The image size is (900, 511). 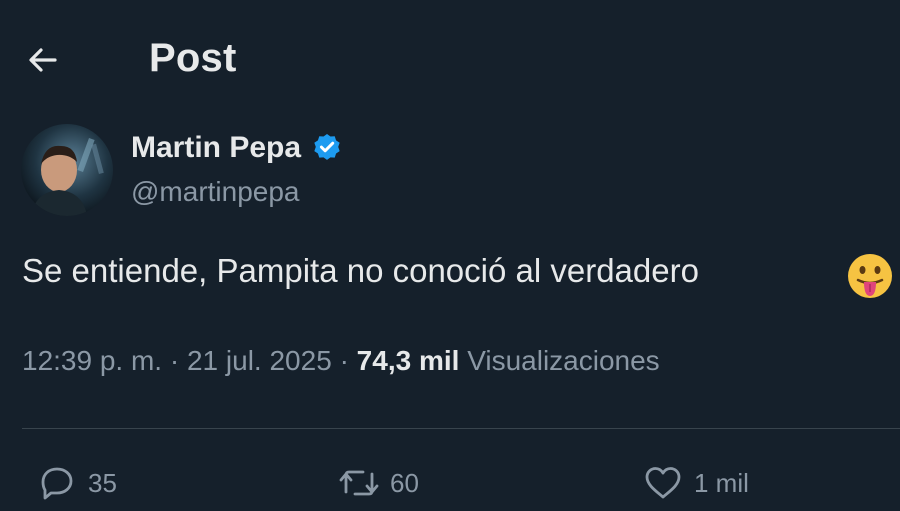 I want to click on repost-button: 60, so click(x=377, y=483).